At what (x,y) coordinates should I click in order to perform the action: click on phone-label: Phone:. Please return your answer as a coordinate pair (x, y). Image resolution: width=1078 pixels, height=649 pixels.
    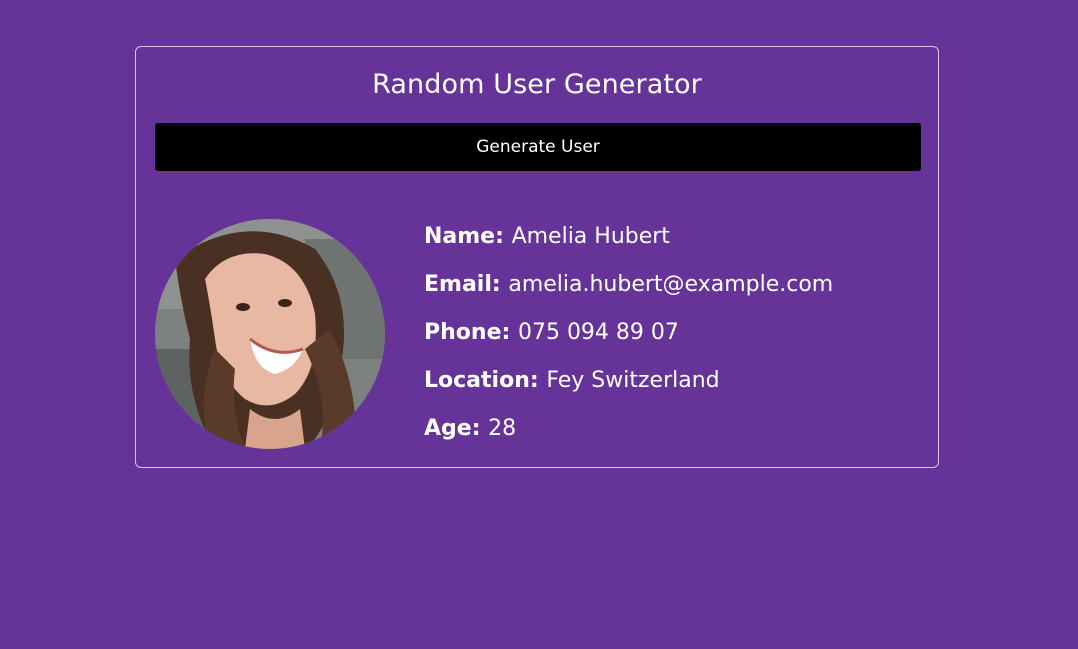
    Looking at the image, I should click on (471, 332).